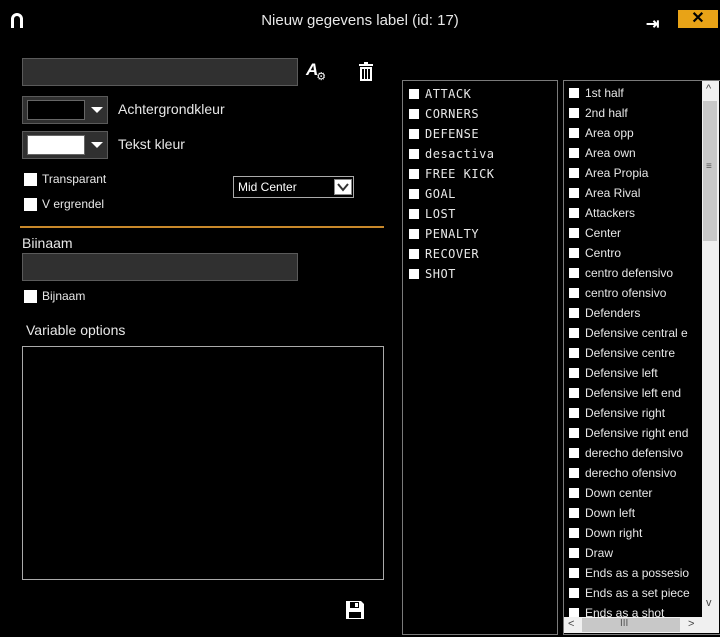  Describe the element at coordinates (56, 145) in the screenshot. I see `text-color-swatch` at that location.